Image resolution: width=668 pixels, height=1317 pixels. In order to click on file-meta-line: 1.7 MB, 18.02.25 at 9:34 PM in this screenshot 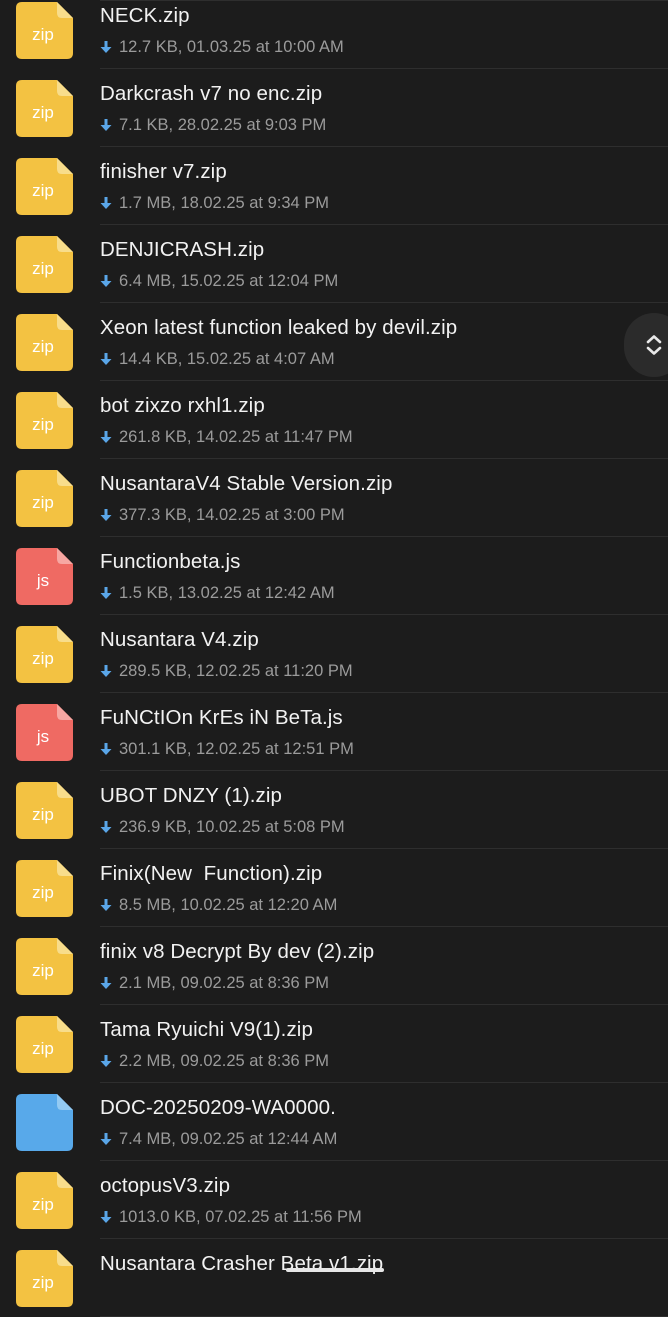, I will do `click(214, 203)`.